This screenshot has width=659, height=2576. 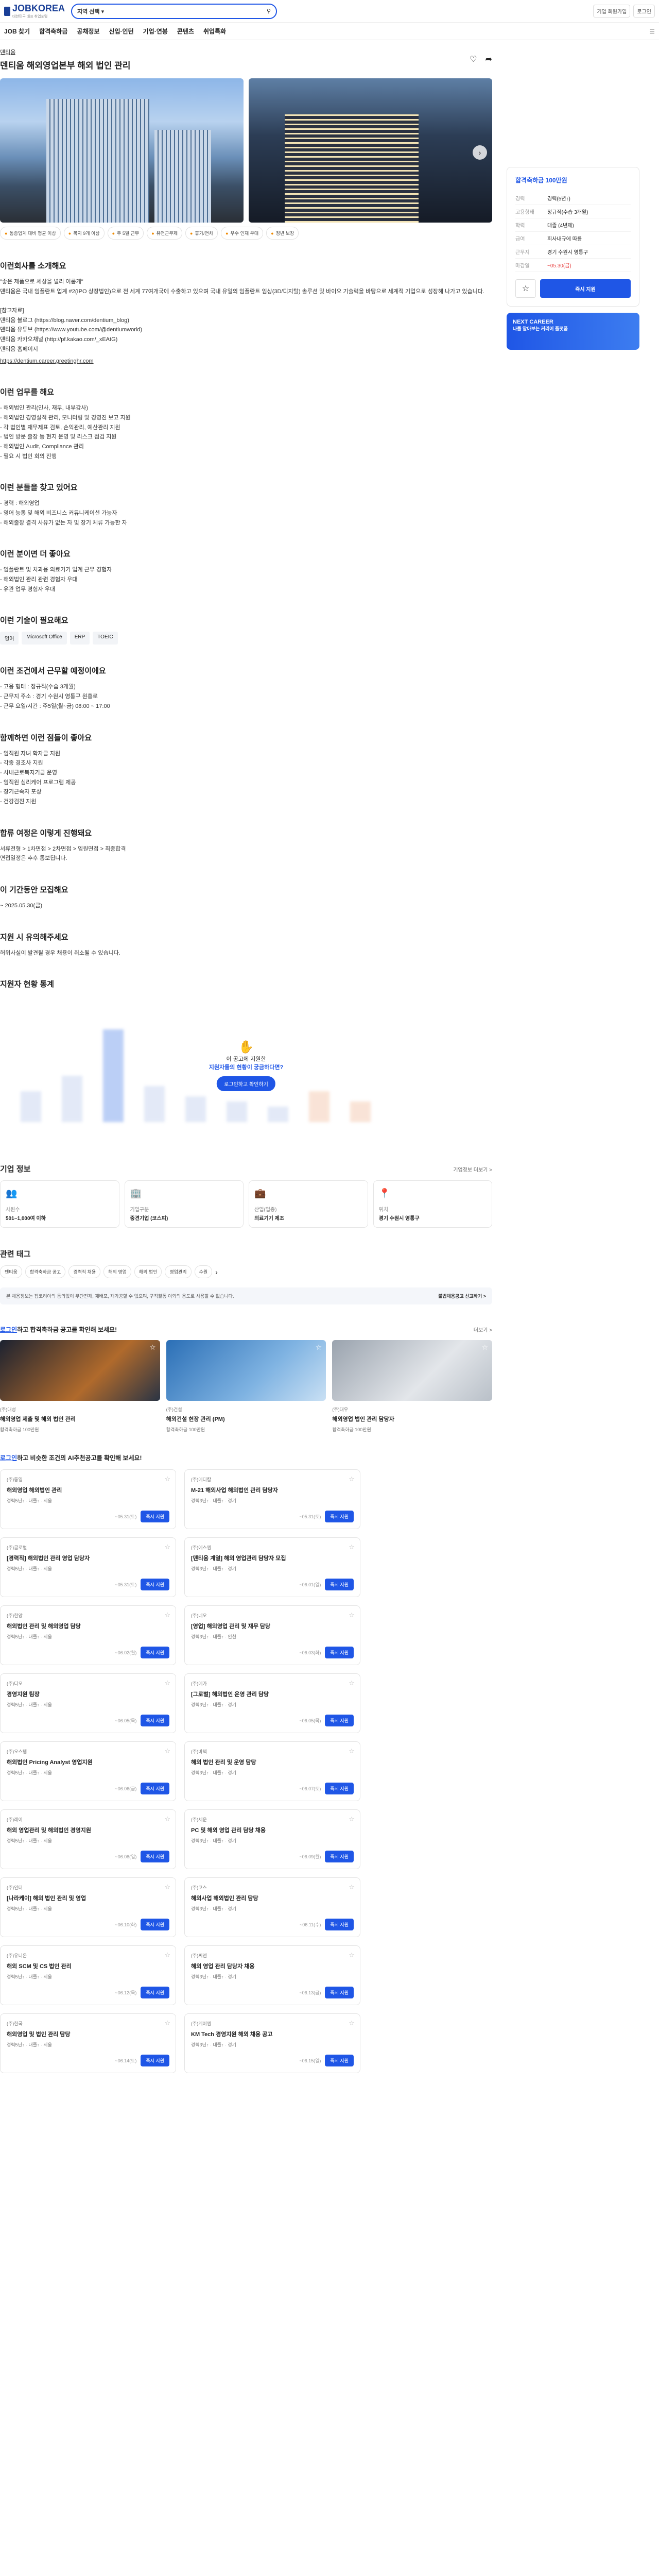 I want to click on chevron-right-icon: ›, so click(x=217, y=1272).